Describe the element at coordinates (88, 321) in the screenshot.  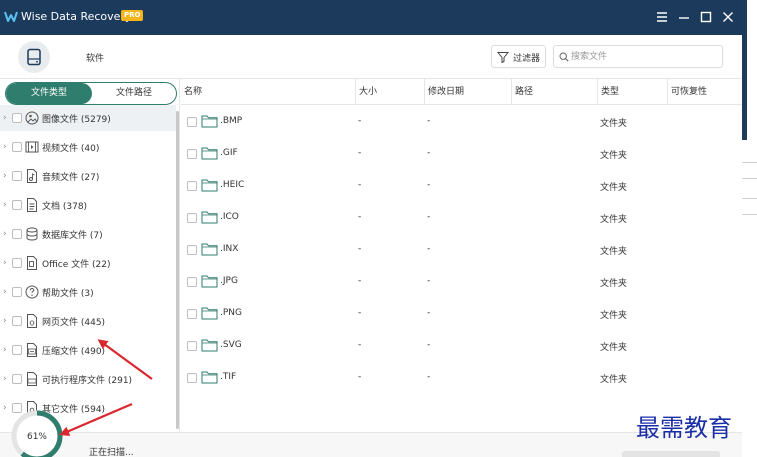
I see `category-item-web: › 网页文件 (445)` at that location.